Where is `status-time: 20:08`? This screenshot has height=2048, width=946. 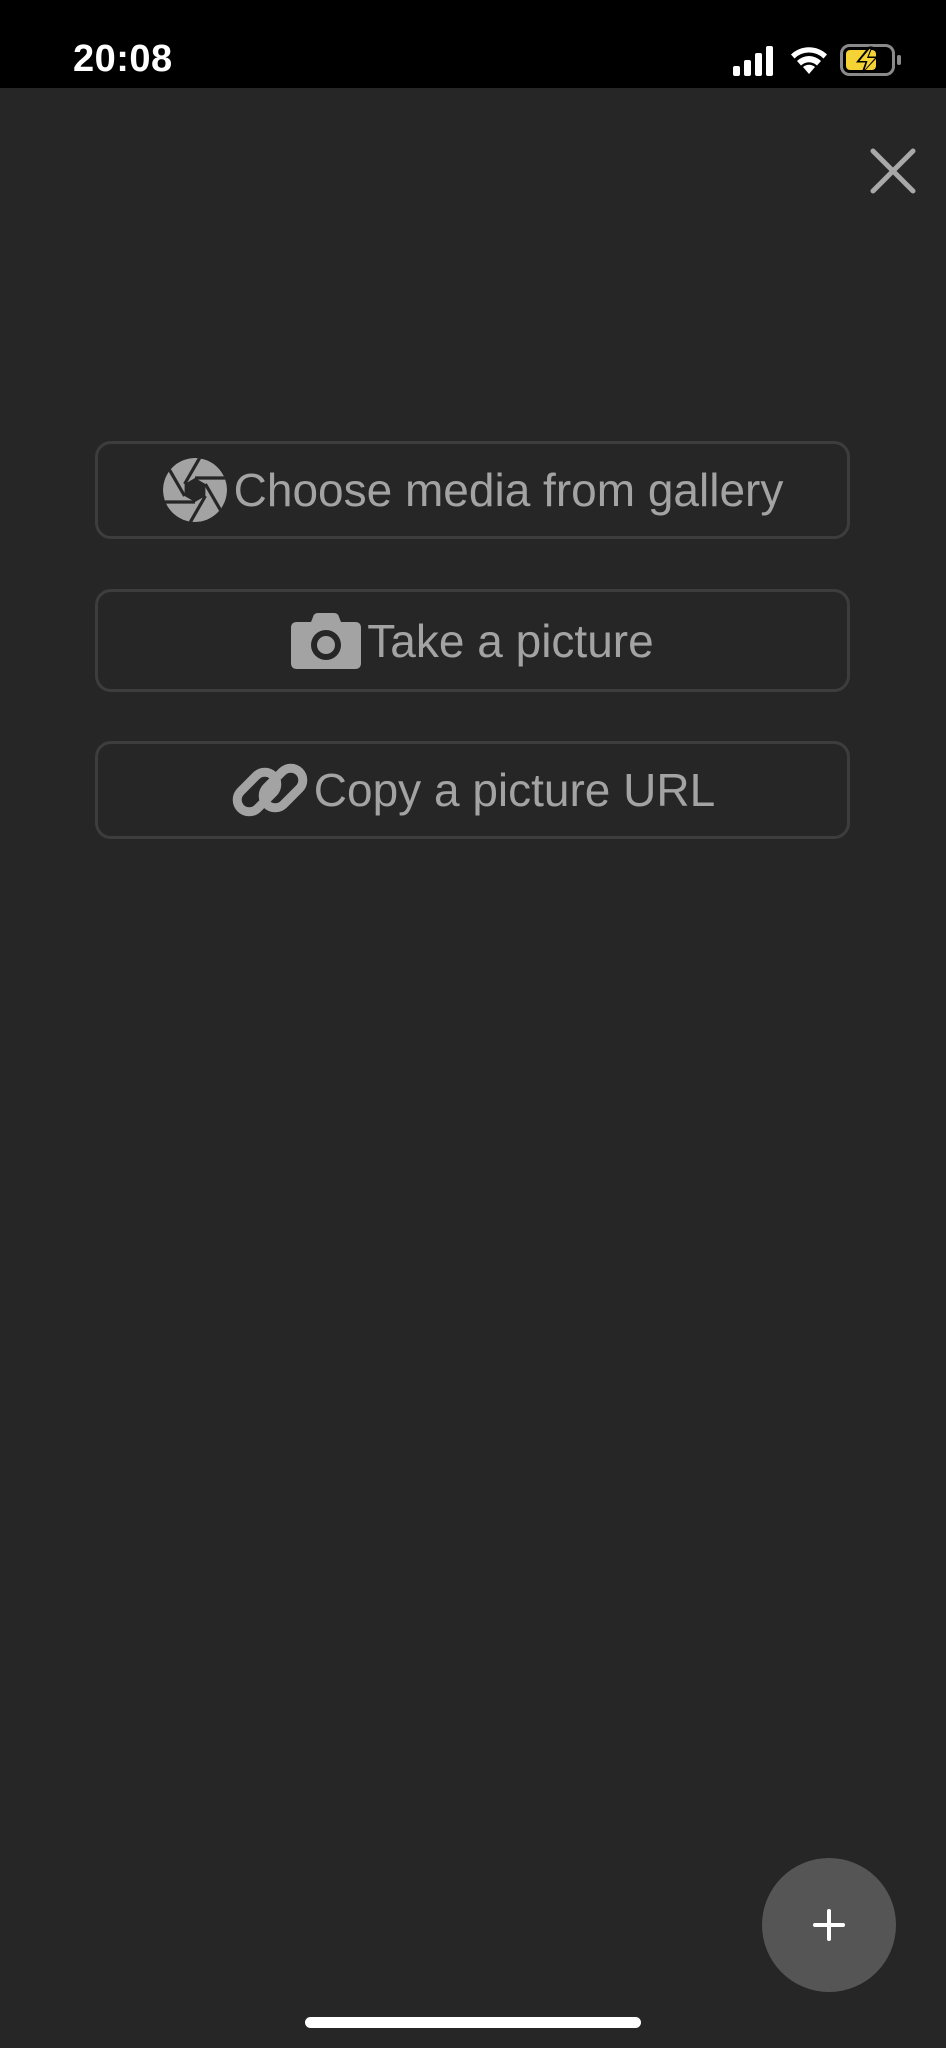 status-time: 20:08 is located at coordinates (123, 59).